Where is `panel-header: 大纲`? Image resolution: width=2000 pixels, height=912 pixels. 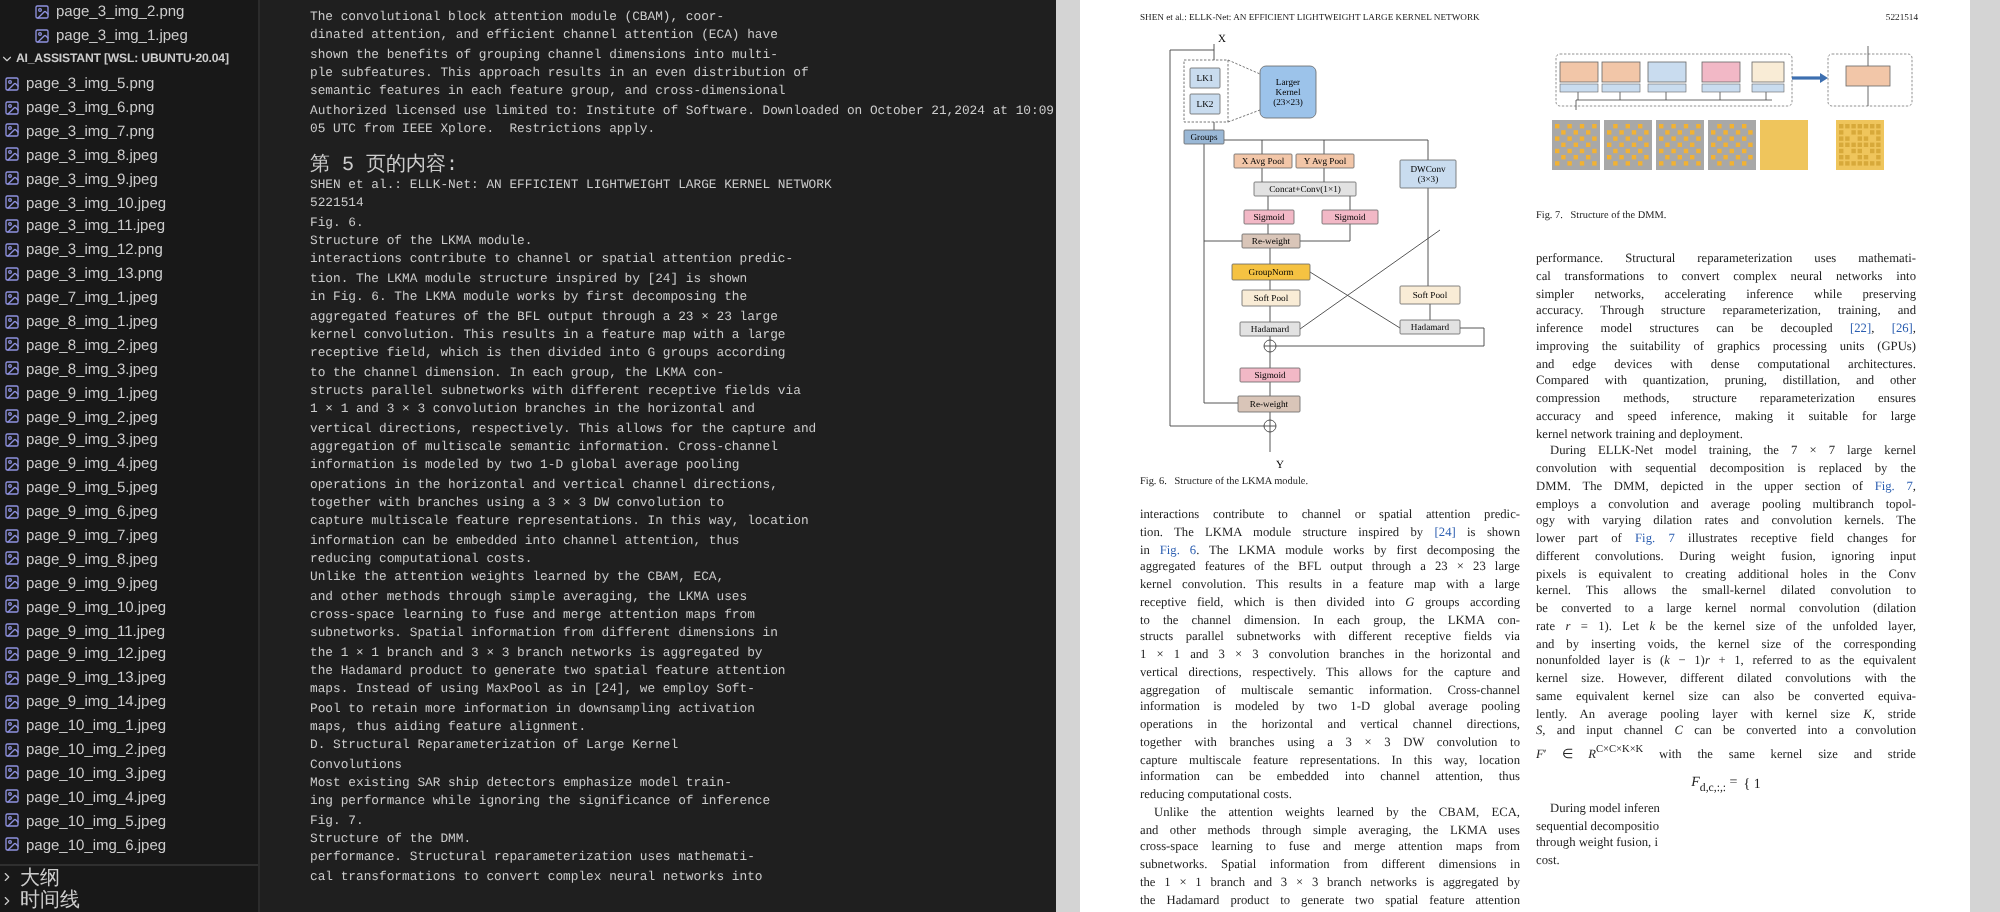 panel-header: 大纲 is located at coordinates (129, 876).